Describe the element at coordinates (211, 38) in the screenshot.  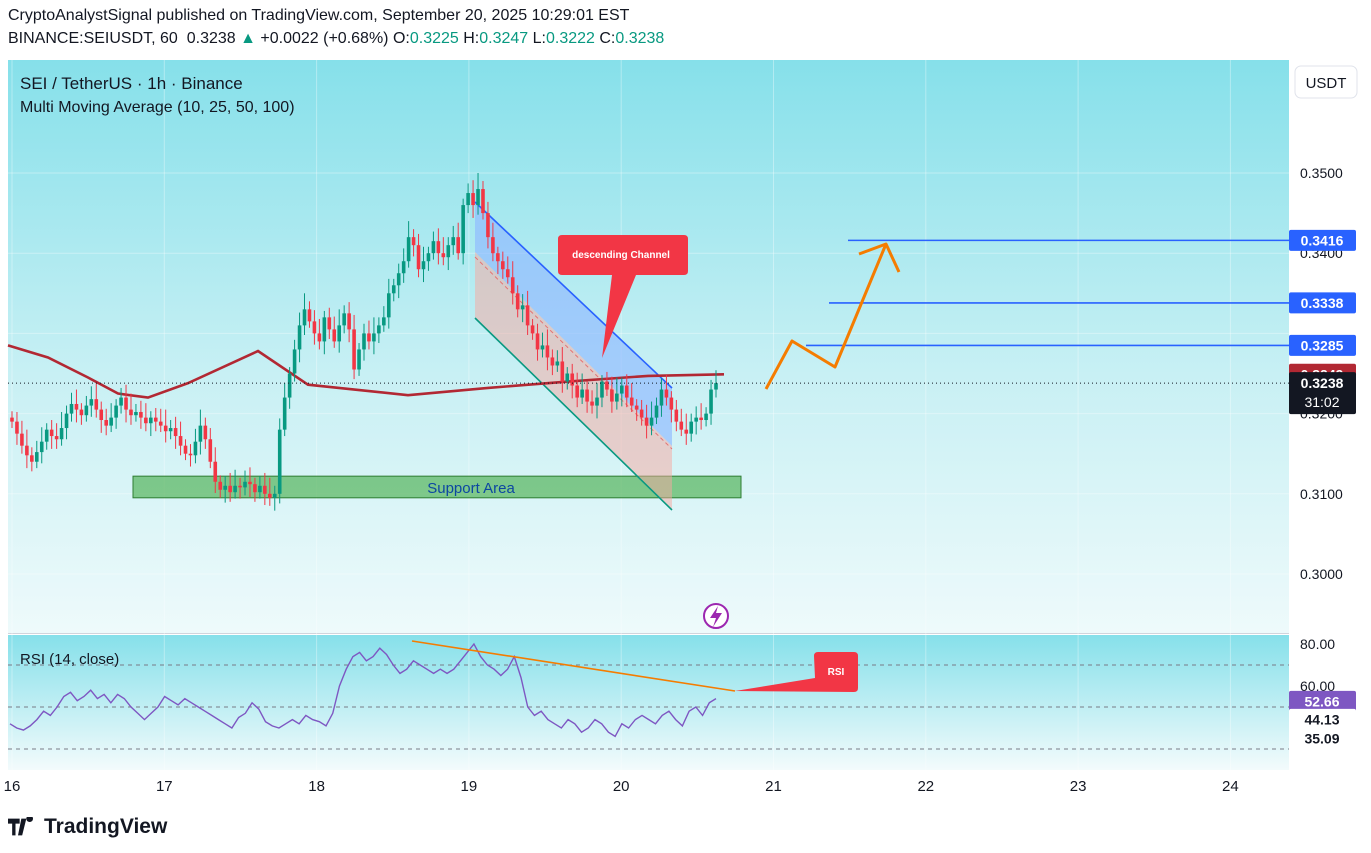
I see `last-price: 0.3238` at that location.